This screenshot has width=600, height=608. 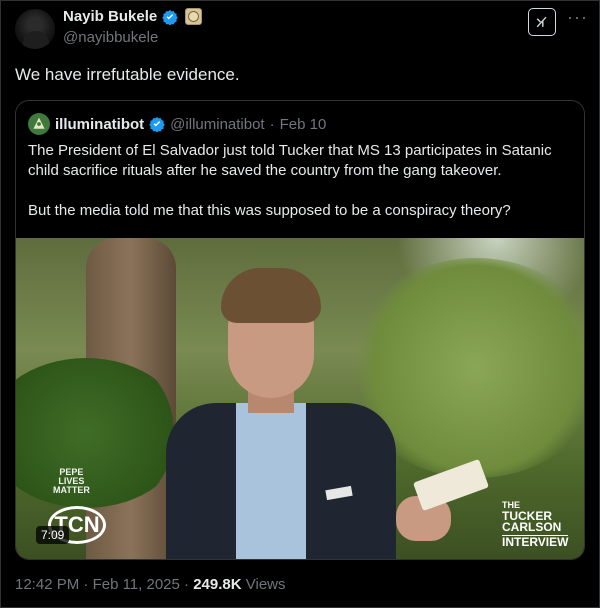 I want to click on quoted-tweet-header: illuminatibot @illuminatibot · Feb 10, so click(x=177, y=124).